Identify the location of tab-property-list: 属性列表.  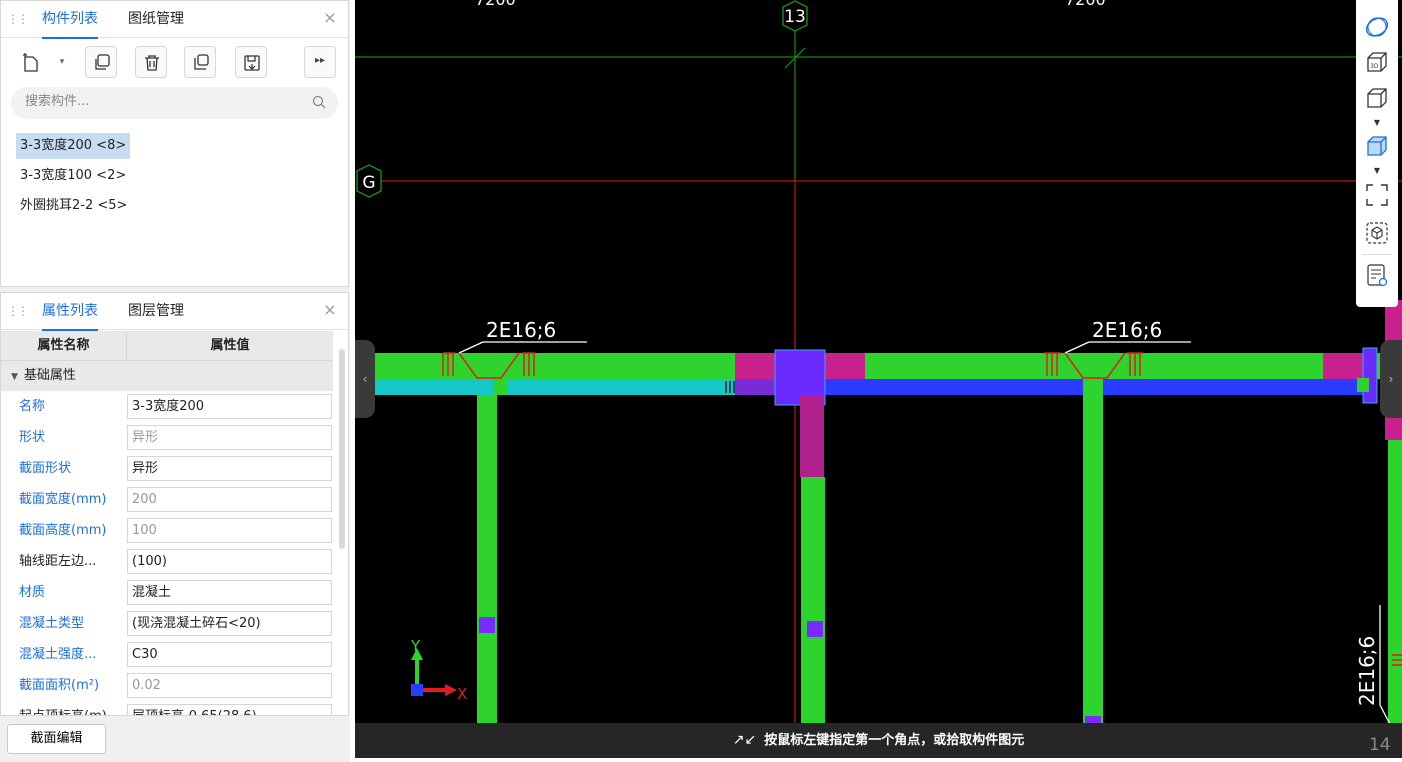
(70, 312).